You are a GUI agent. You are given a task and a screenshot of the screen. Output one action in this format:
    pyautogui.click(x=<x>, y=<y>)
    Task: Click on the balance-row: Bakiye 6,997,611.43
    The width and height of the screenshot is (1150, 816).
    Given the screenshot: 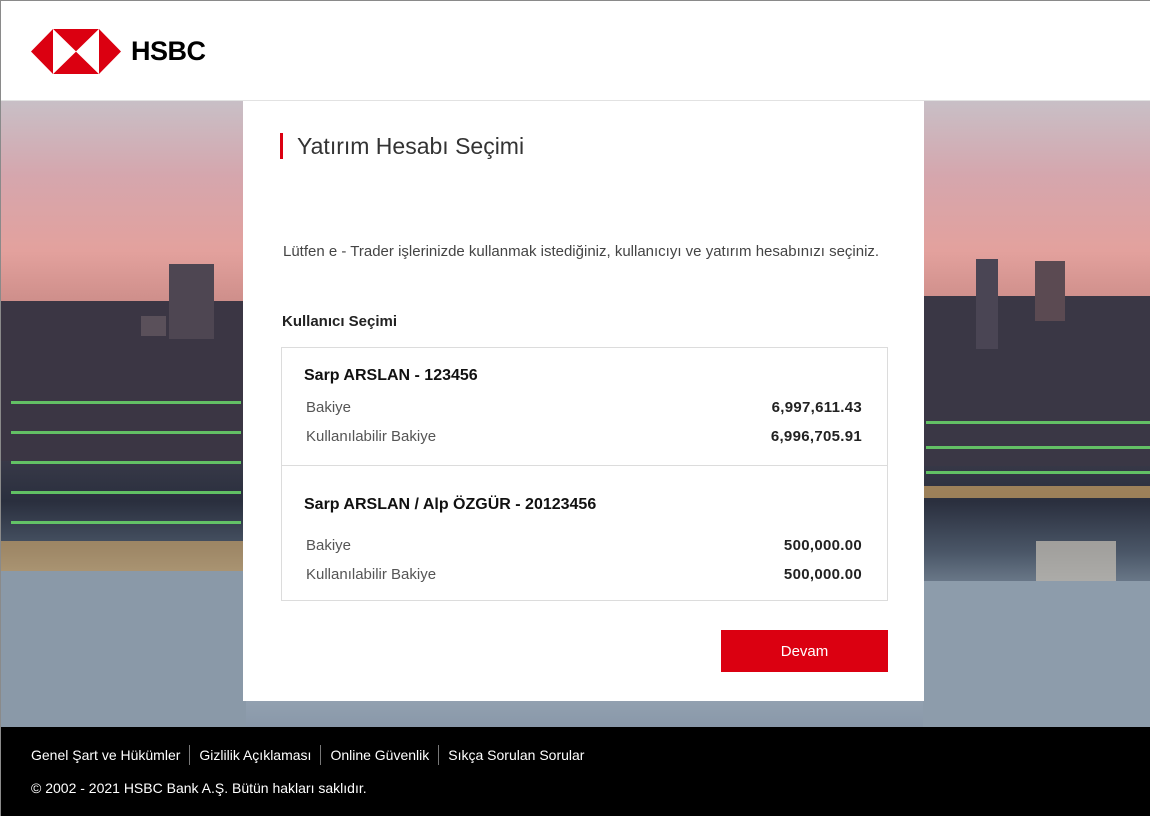 What is the action you would take?
    pyautogui.click(x=584, y=407)
    